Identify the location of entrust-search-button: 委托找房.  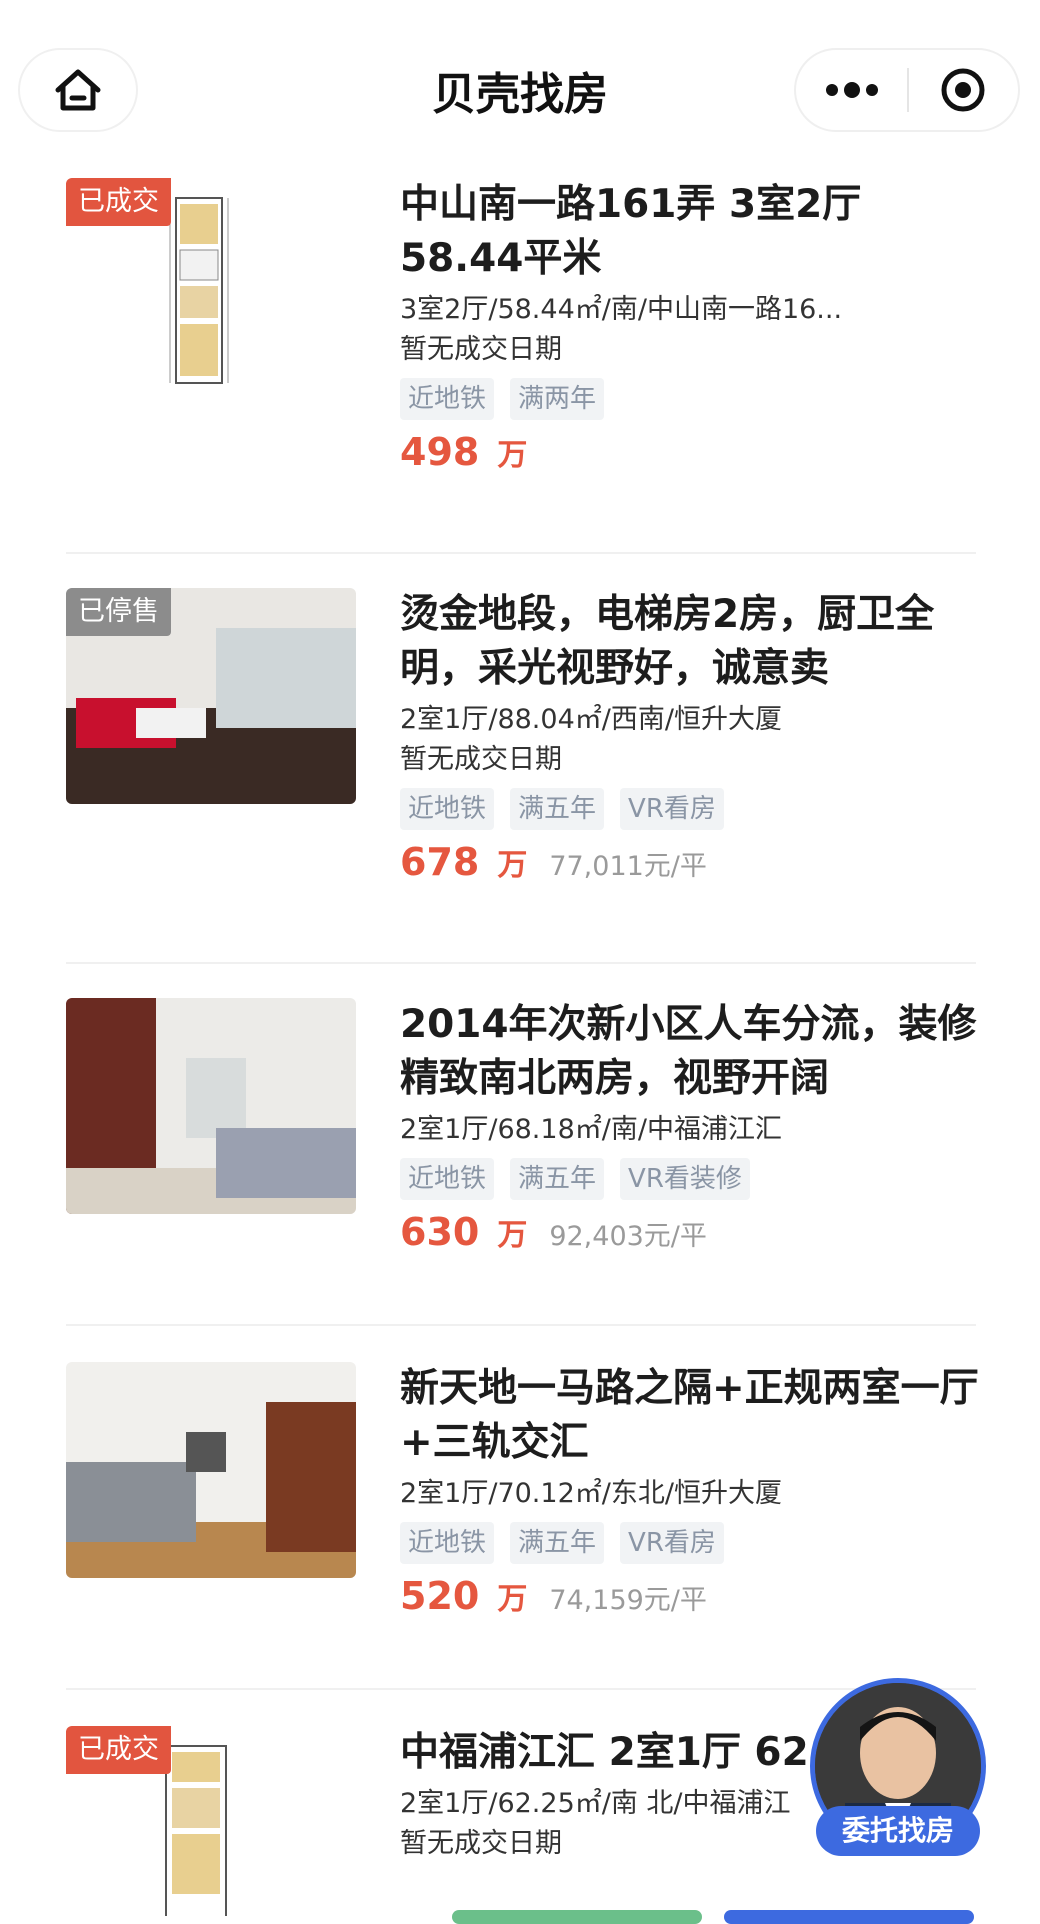
(898, 1831).